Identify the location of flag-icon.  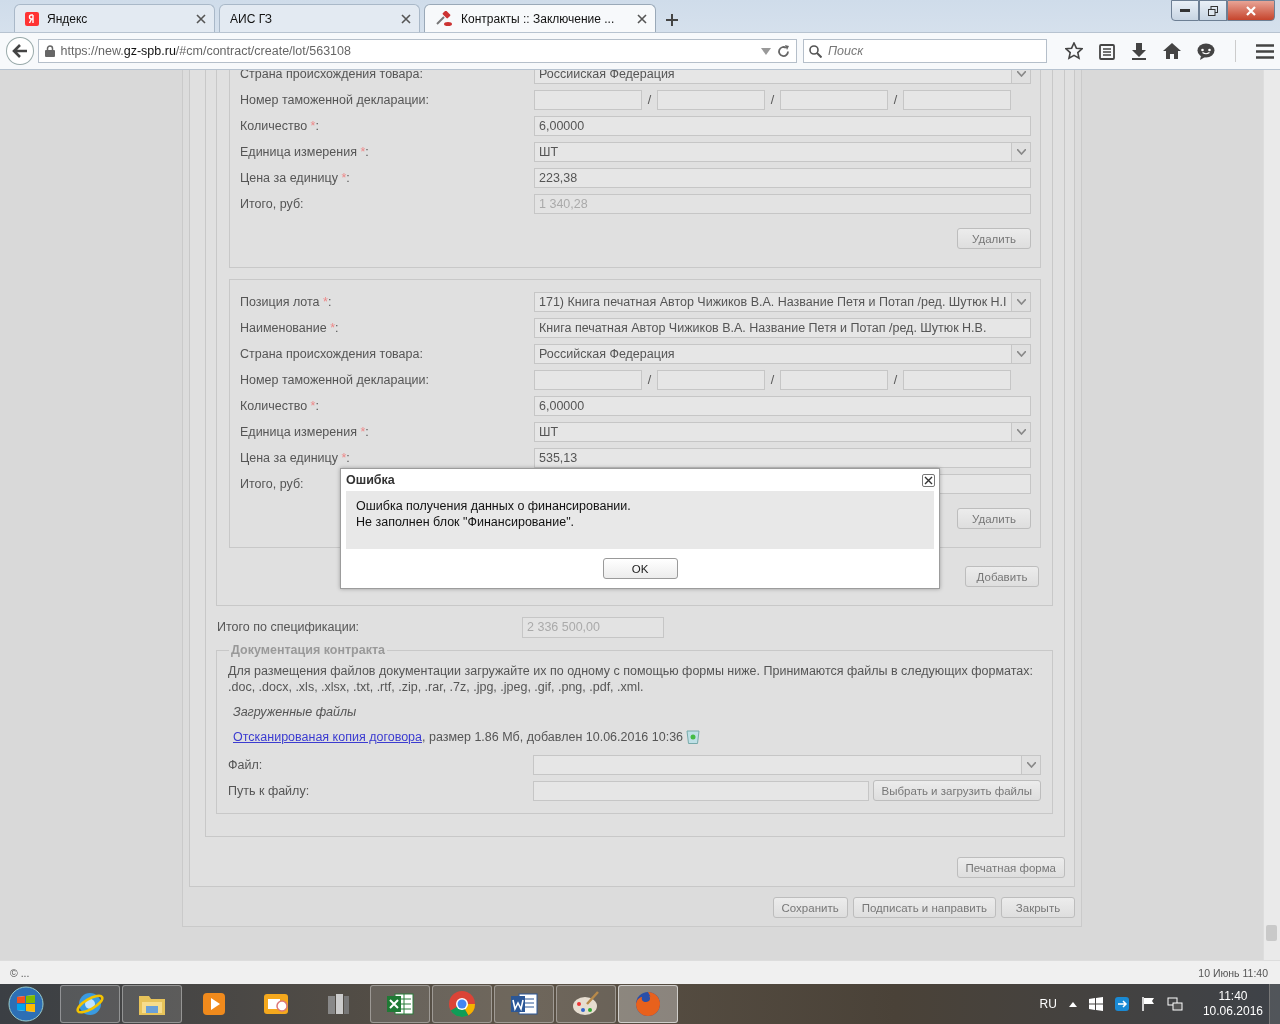
(1147, 1004).